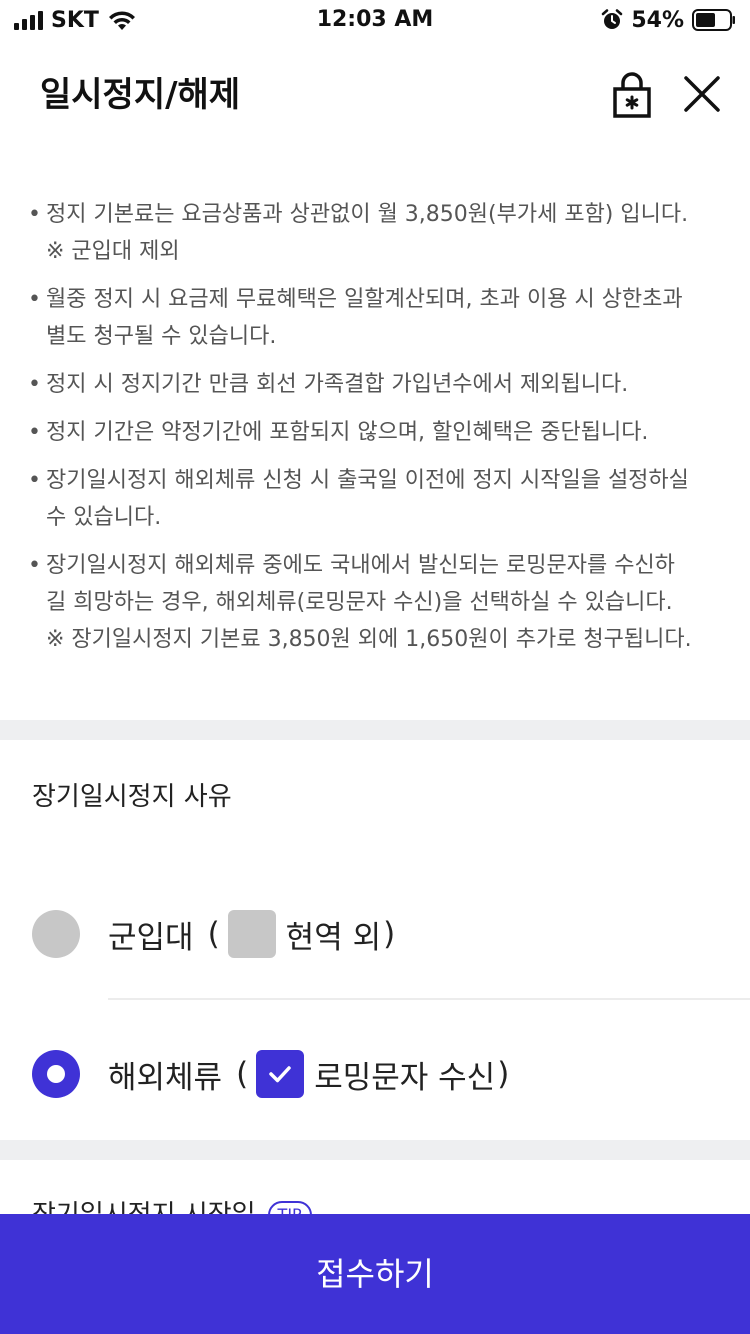  I want to click on option-military: 군입대 ( 현역 외 ), so click(375, 934).